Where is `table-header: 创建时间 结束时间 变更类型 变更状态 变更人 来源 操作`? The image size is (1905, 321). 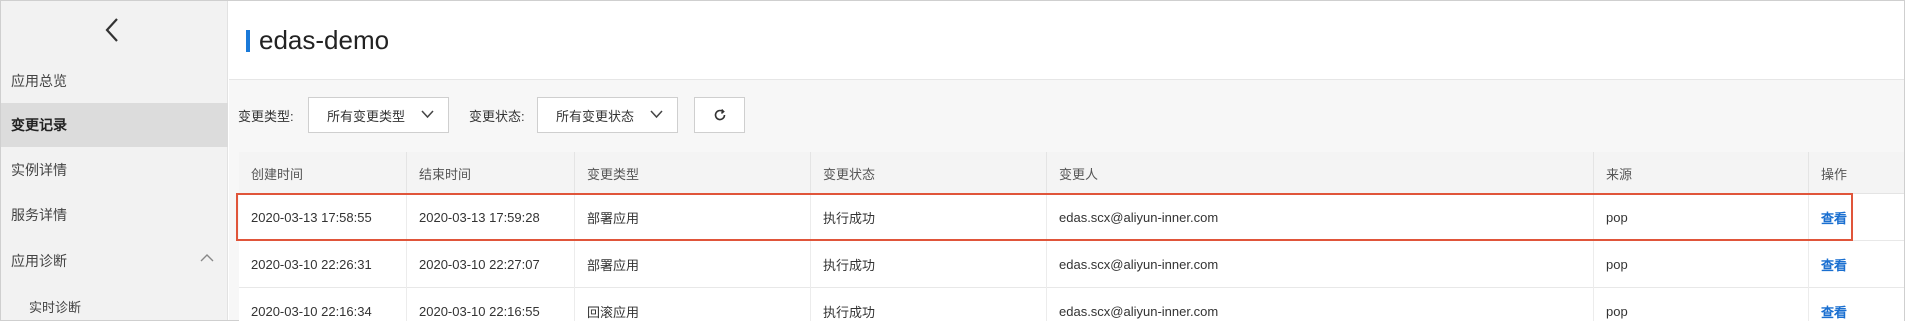 table-header: 创建时间 结束时间 变更类型 变更状态 变更人 来源 操作 is located at coordinates (1071, 173).